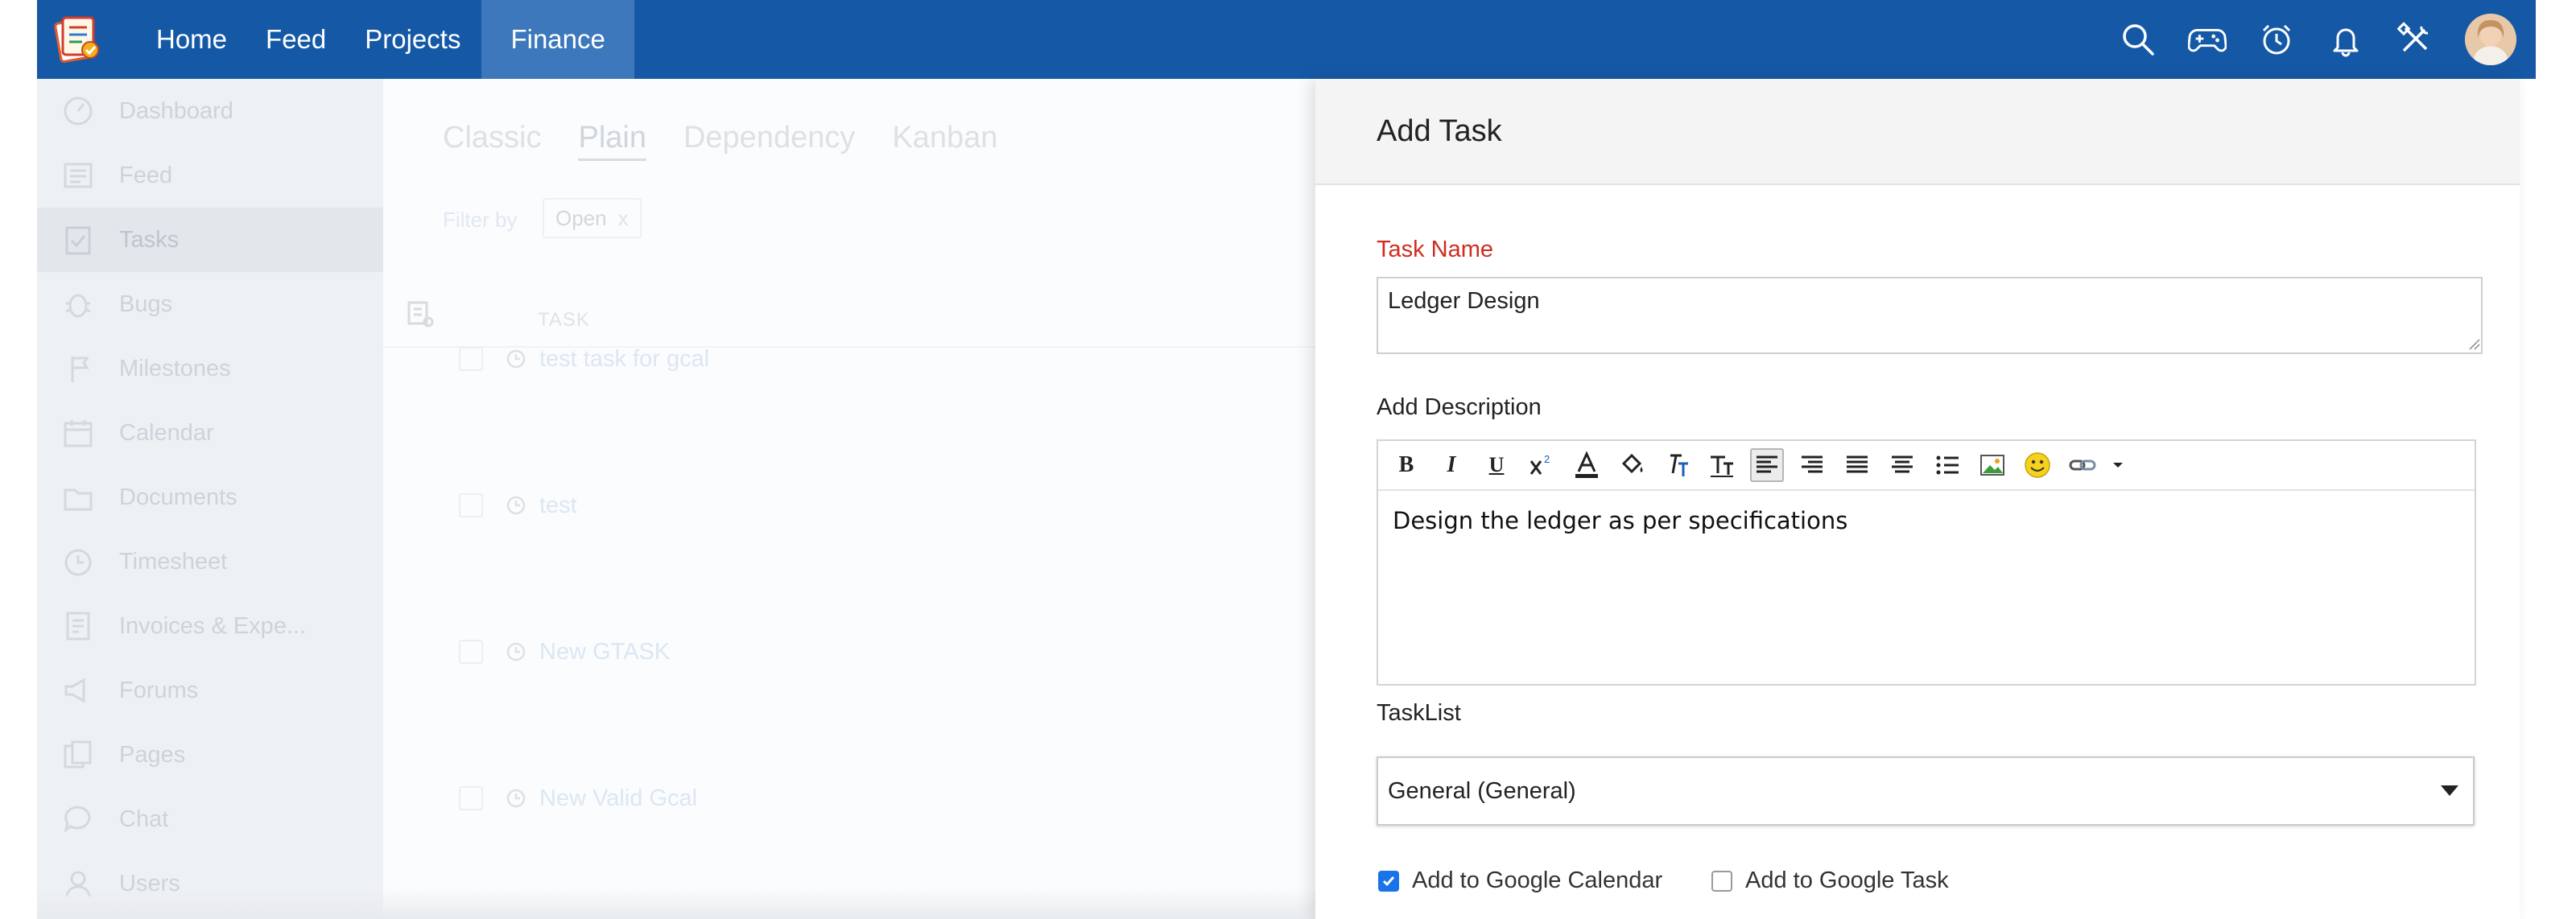  I want to click on align-left-icon, so click(1767, 464).